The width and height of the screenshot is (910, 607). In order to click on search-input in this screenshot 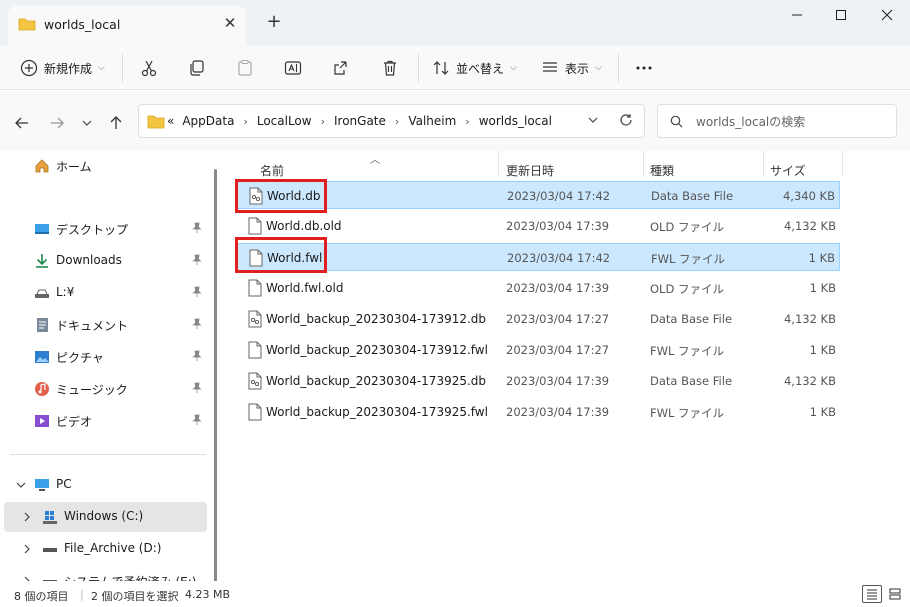, I will do `click(791, 122)`.